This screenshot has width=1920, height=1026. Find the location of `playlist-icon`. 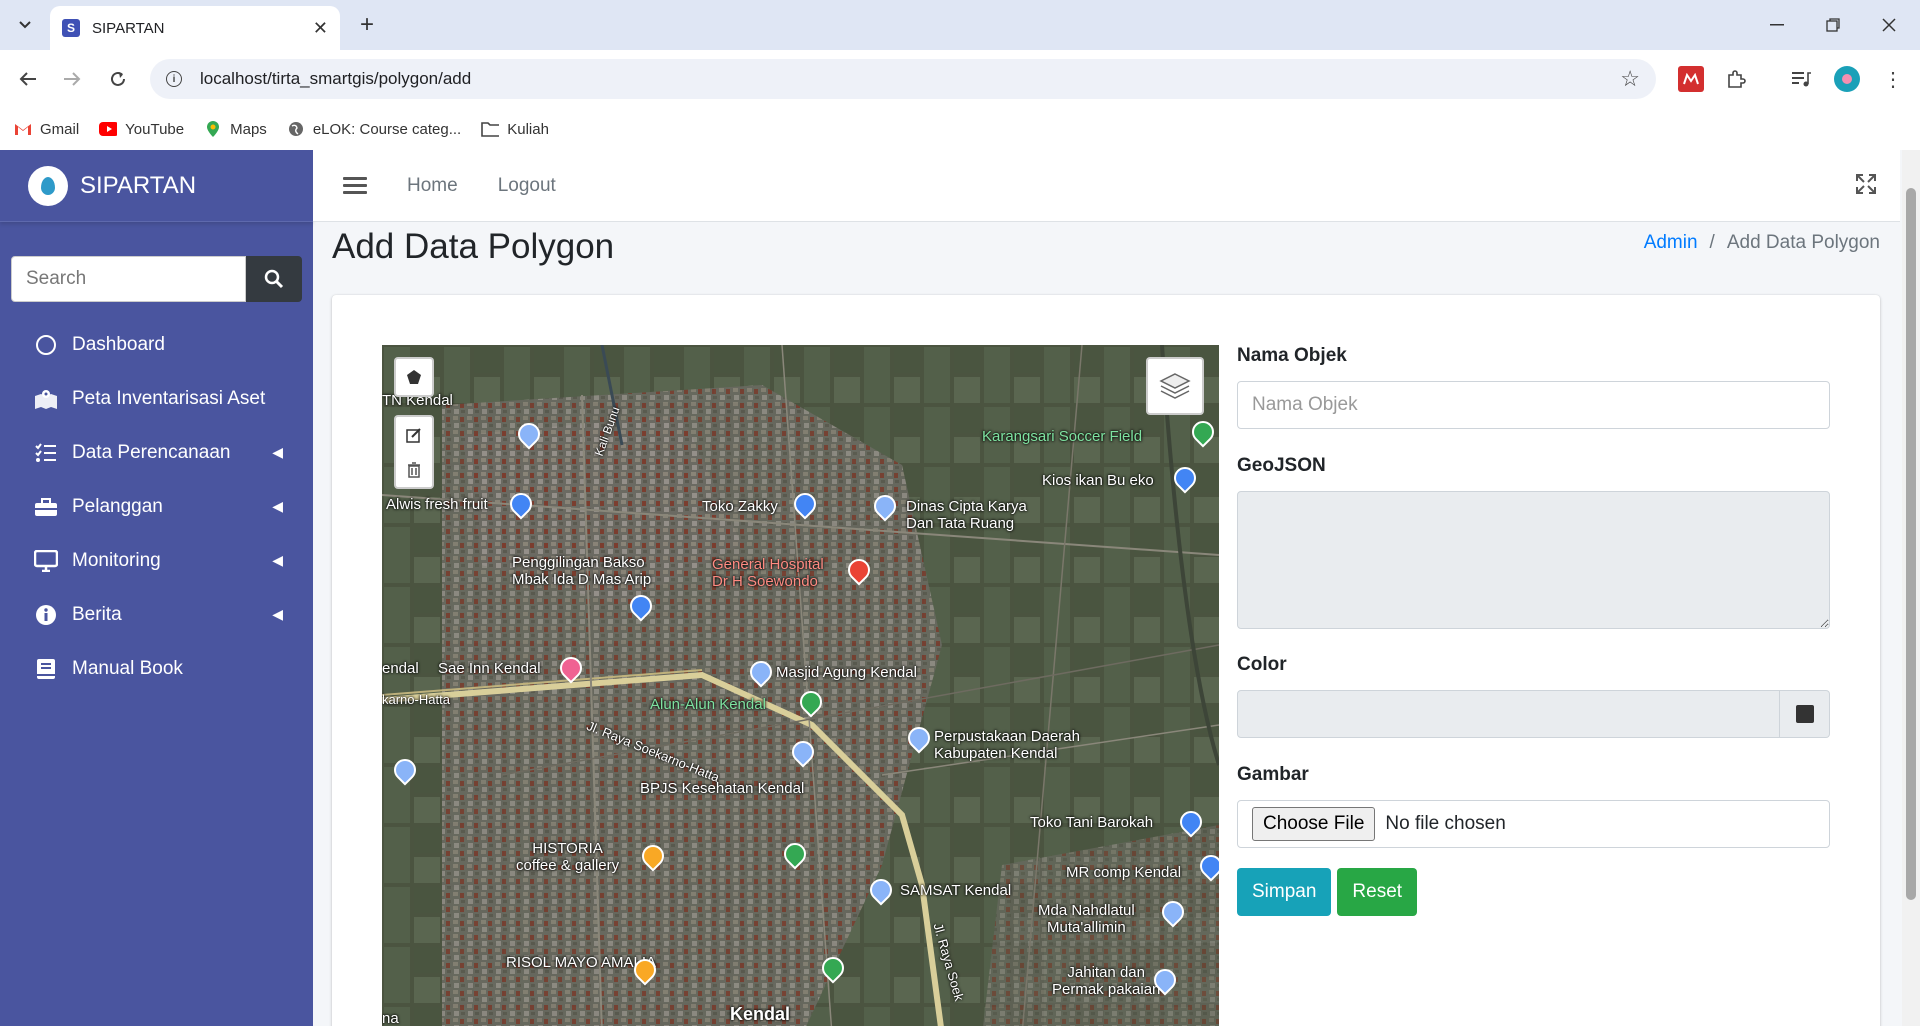

playlist-icon is located at coordinates (1801, 79).